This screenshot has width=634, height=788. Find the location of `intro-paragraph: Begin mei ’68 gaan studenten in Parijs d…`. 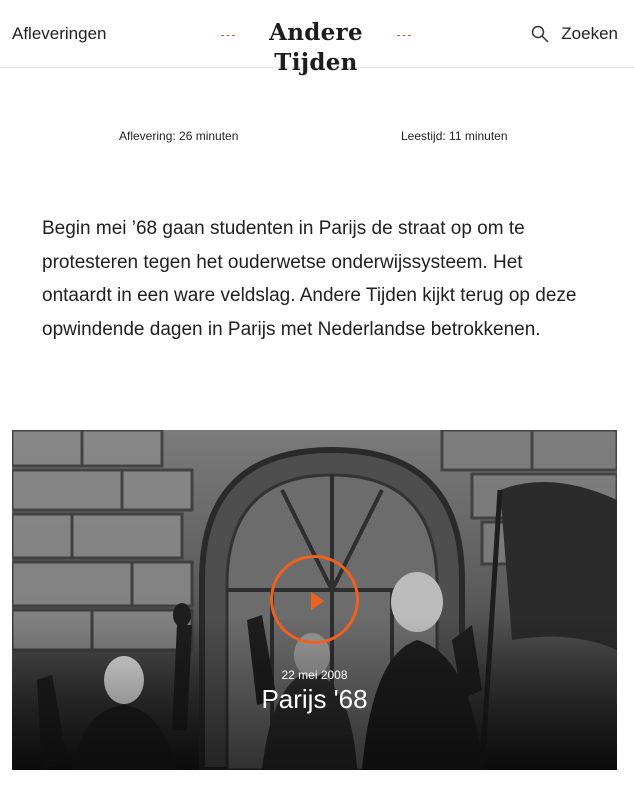

intro-paragraph: Begin mei ’68 gaan studenten in Parijs d… is located at coordinates (309, 279).